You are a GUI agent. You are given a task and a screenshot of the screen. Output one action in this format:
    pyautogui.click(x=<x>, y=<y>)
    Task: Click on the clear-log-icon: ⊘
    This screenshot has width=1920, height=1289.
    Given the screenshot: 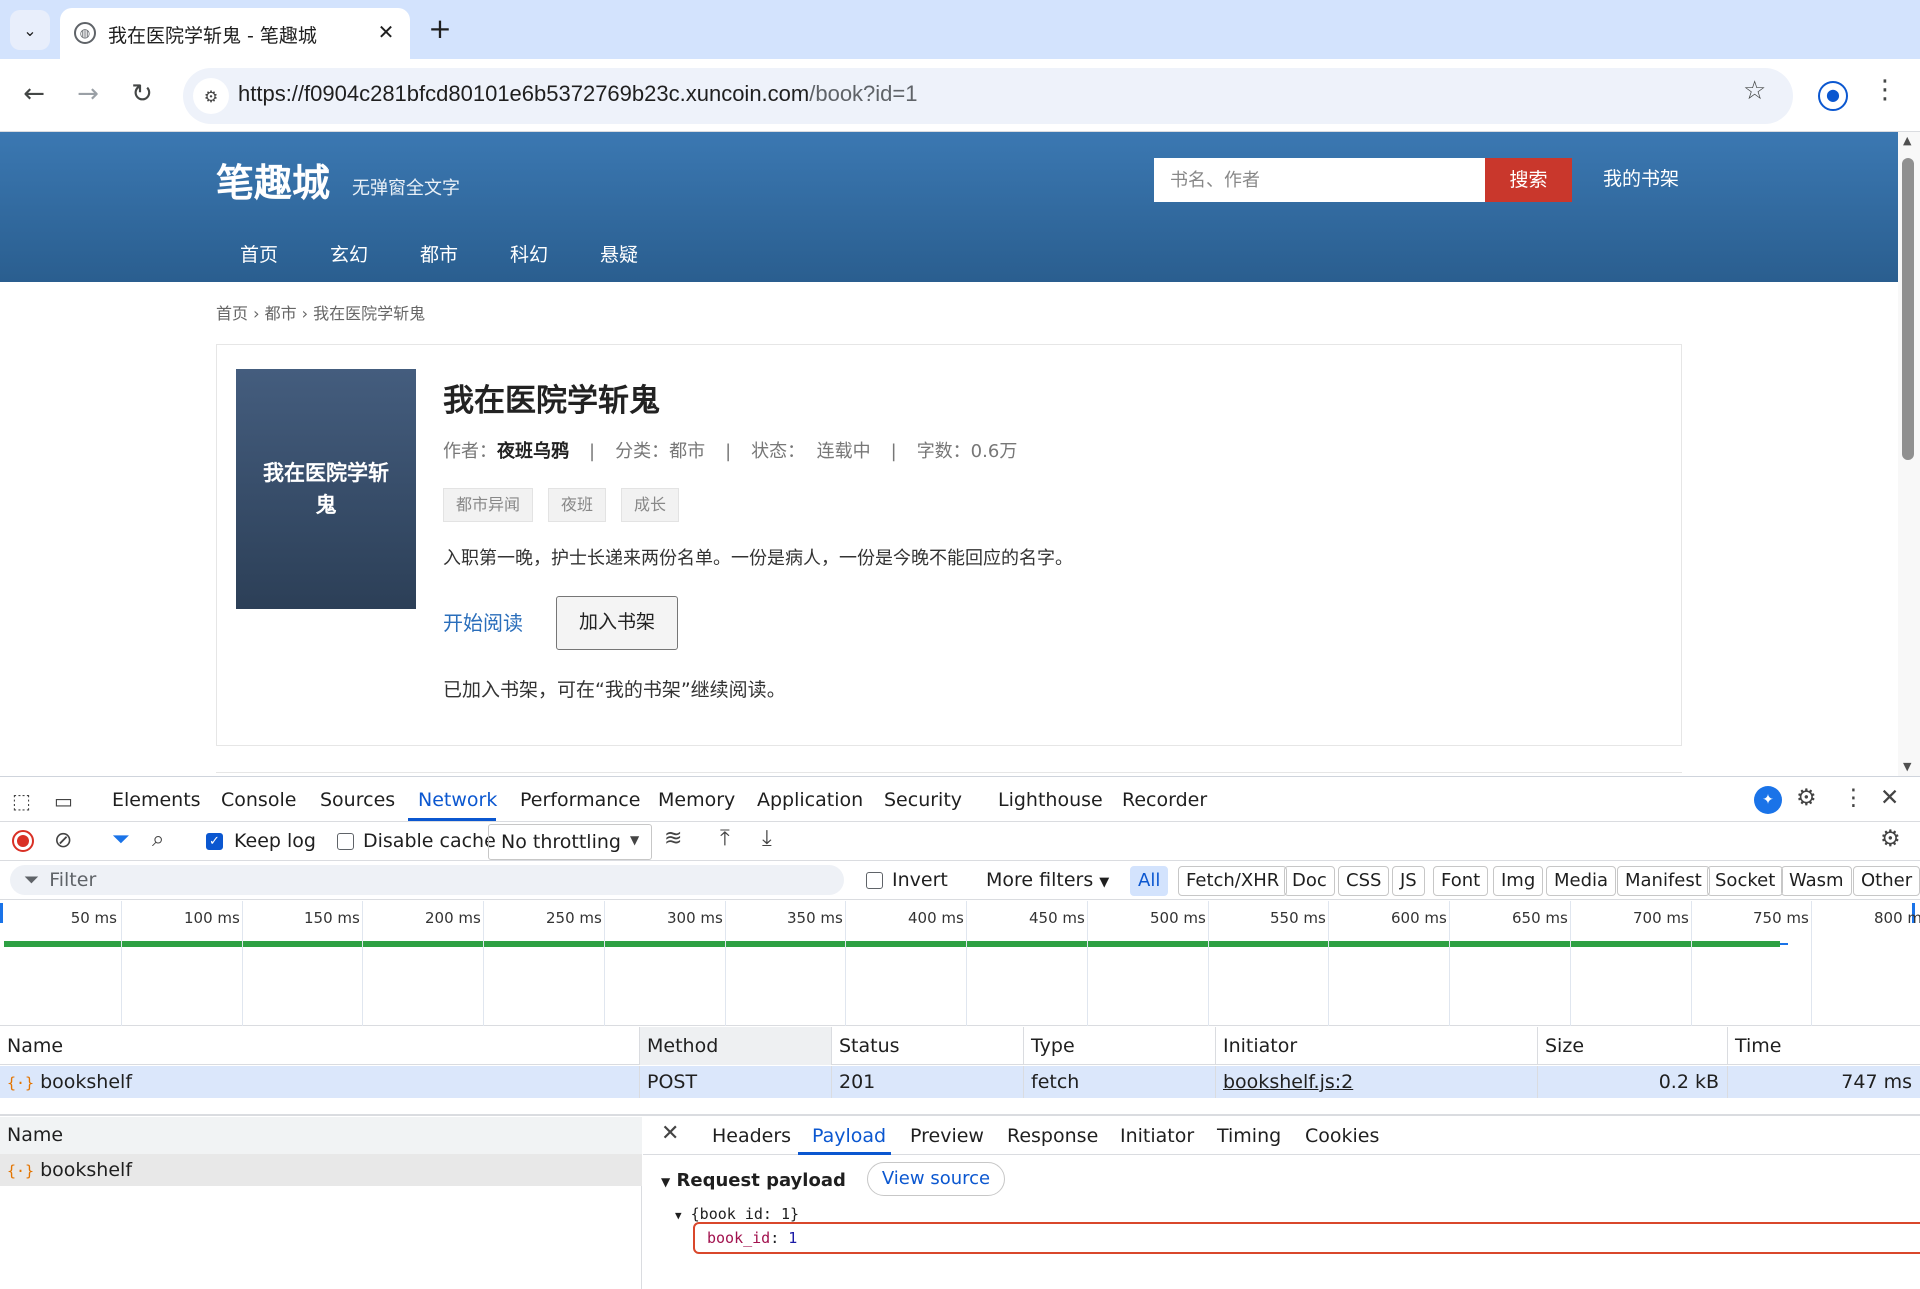 What is the action you would take?
    pyautogui.click(x=63, y=840)
    